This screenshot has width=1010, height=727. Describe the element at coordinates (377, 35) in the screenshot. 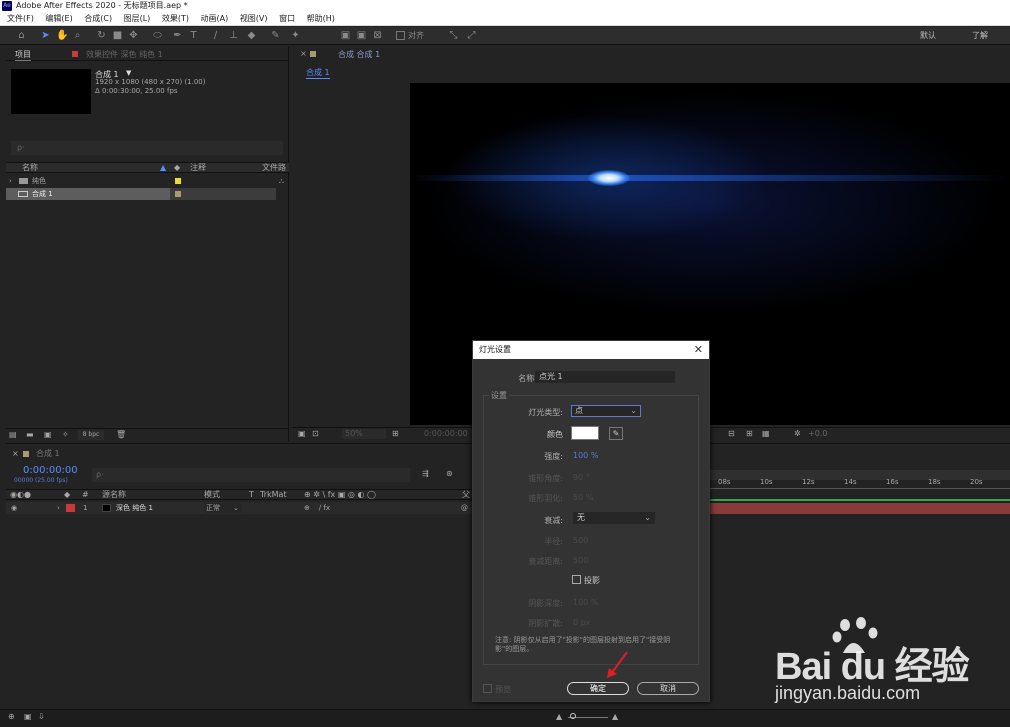

I see `view-axis-icon: ⊠` at that location.